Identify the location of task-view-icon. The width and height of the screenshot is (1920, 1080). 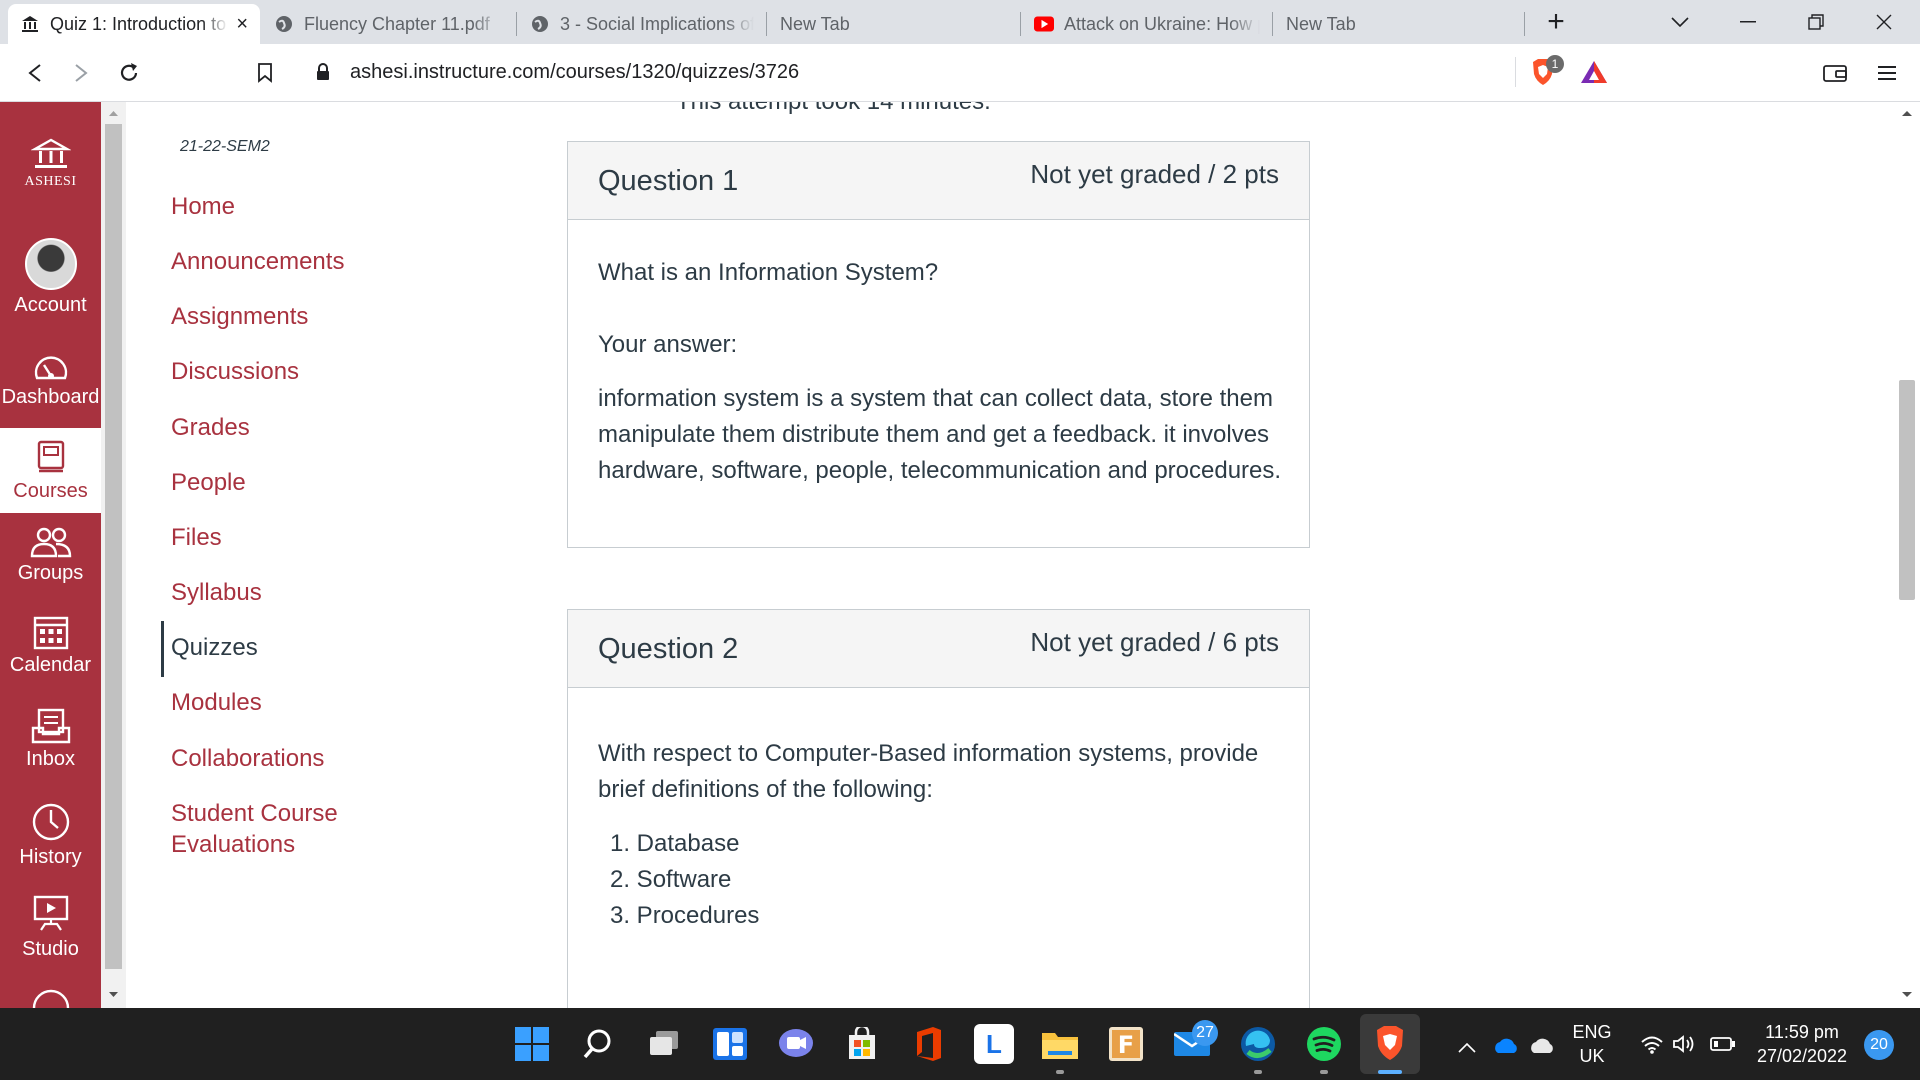
(664, 1044).